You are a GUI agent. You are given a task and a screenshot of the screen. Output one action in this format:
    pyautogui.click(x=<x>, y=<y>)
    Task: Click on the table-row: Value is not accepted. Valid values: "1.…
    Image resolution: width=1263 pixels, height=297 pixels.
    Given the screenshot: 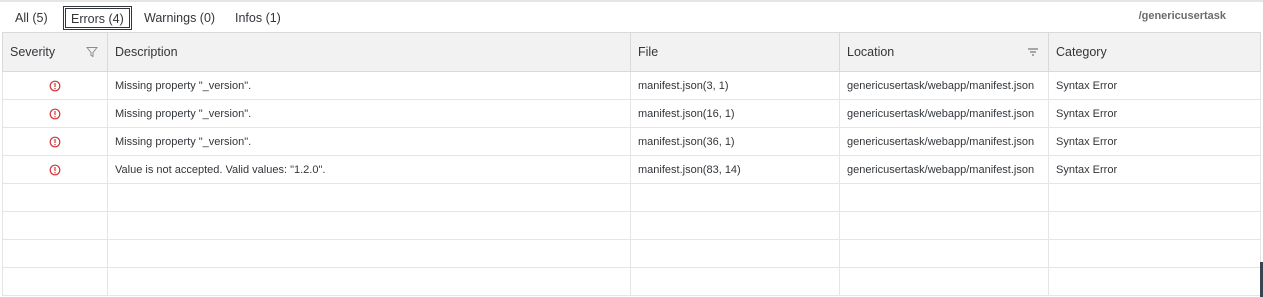 What is the action you would take?
    pyautogui.click(x=631, y=169)
    